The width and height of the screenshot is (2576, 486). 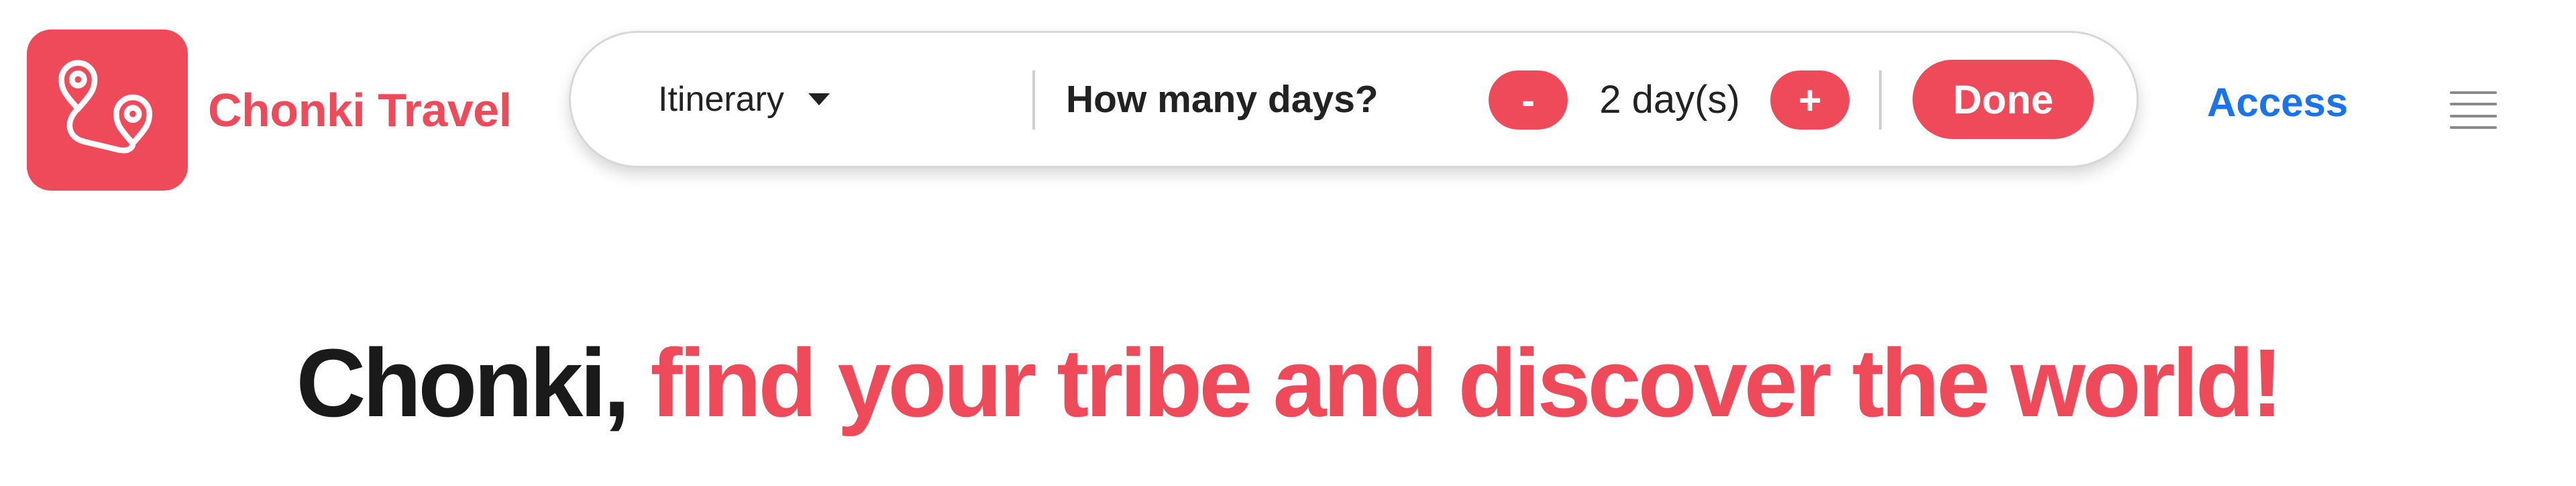 I want to click on itinerary-dropdown: Itinerary, so click(x=744, y=100).